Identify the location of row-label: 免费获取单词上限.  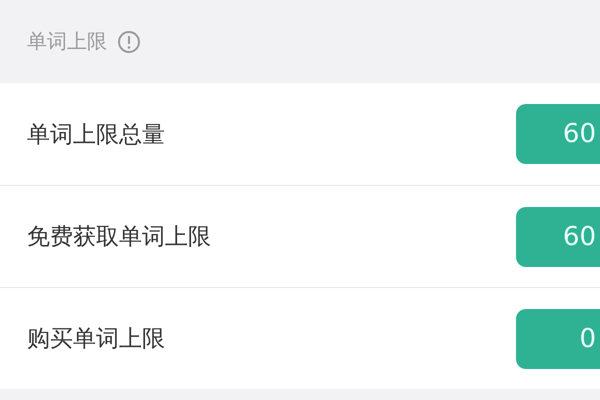
(119, 237).